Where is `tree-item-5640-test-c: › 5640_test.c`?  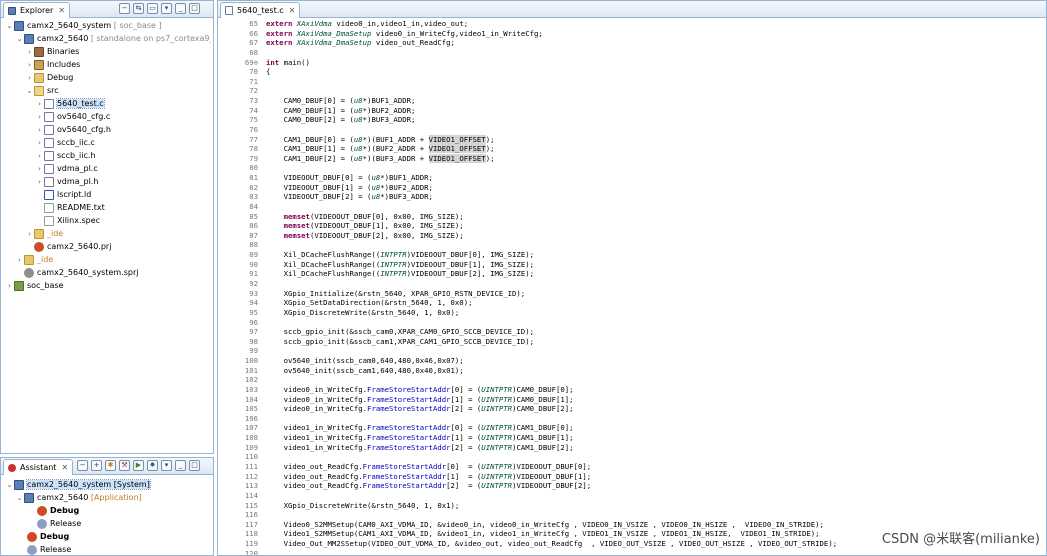 tree-item-5640-test-c: › 5640_test.c is located at coordinates (70, 103).